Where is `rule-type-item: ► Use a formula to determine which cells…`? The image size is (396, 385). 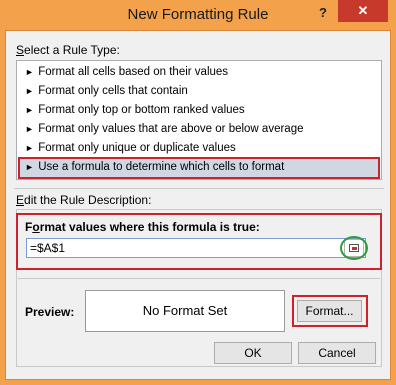
rule-type-item: ► Use a formula to determine which cells… is located at coordinates (199, 167).